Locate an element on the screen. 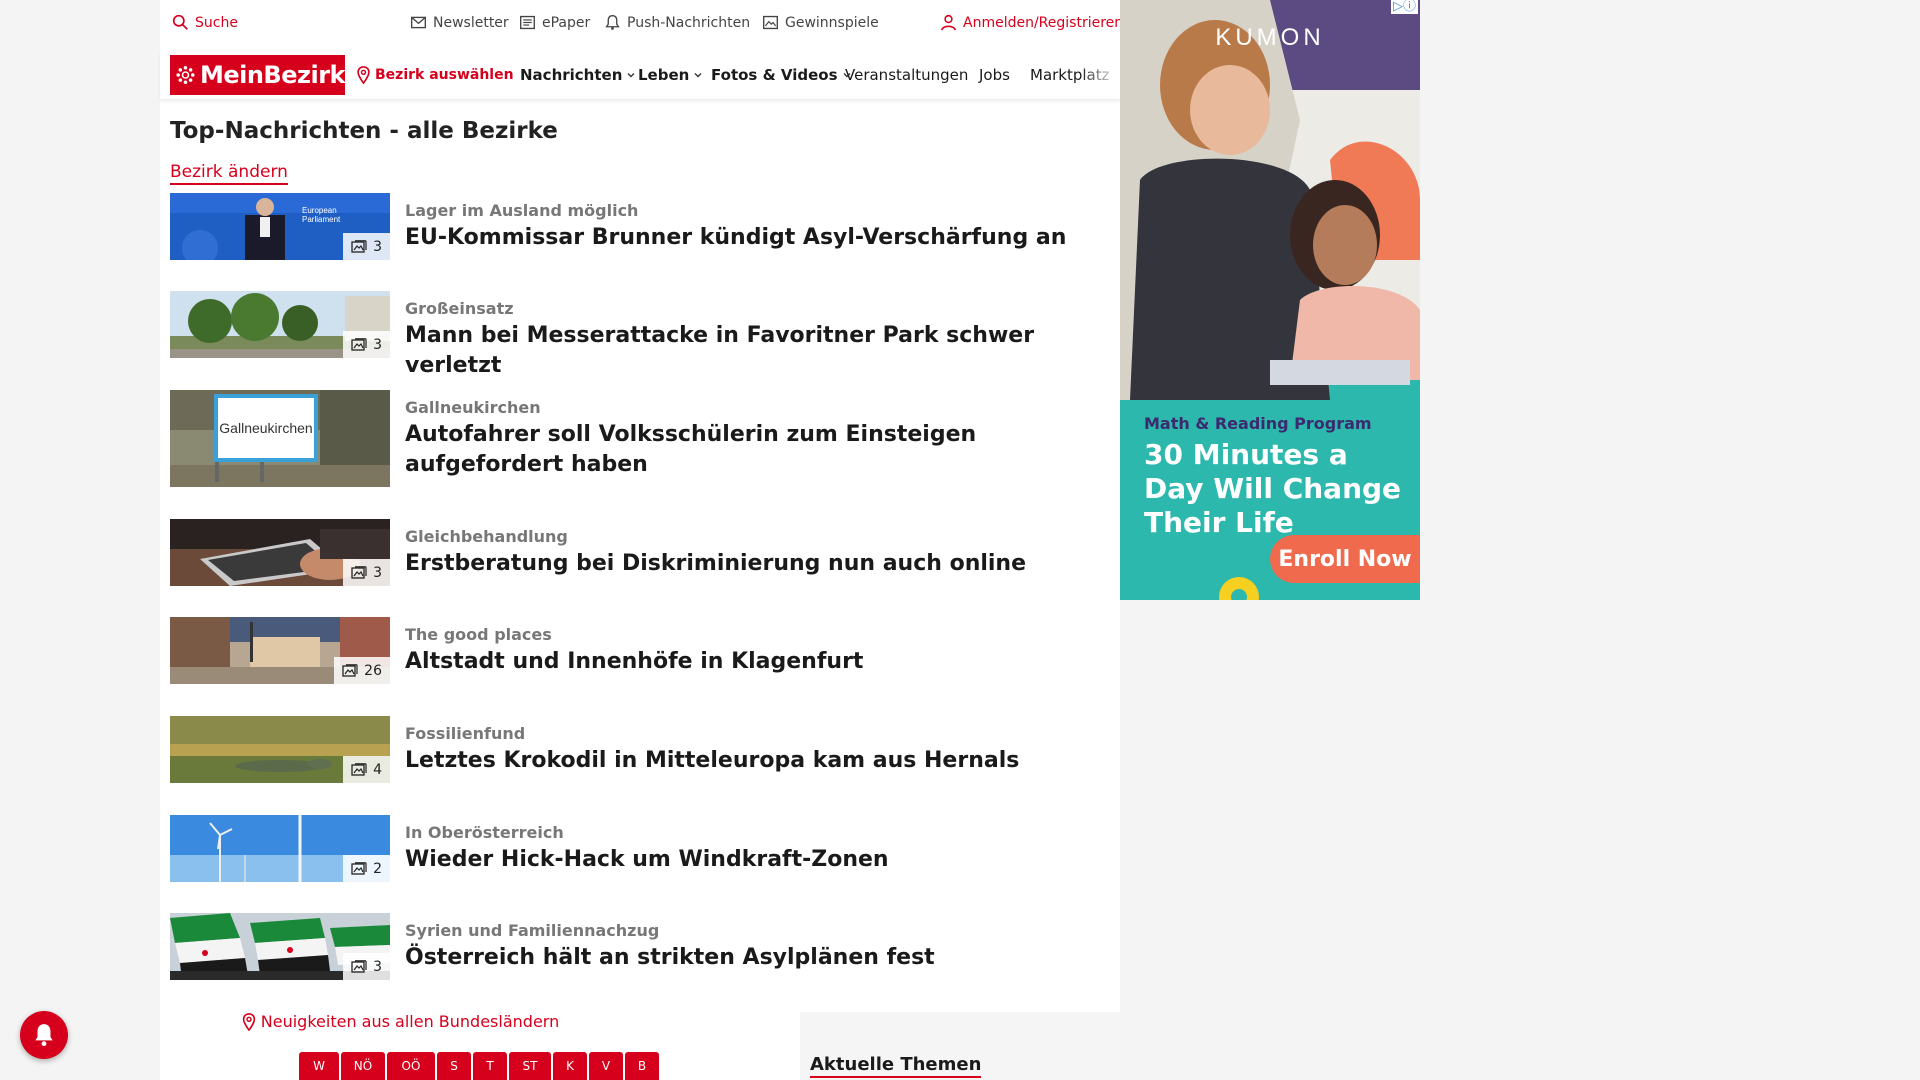 Image resolution: width=1920 pixels, height=1080 pixels. bell-icon is located at coordinates (44, 1035).